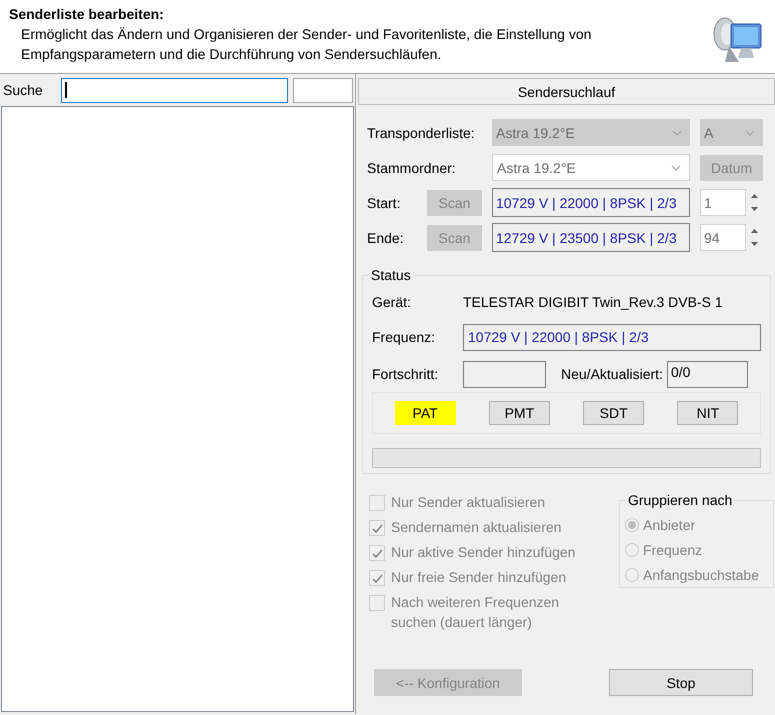  Describe the element at coordinates (593, 302) in the screenshot. I see `device-name: TELESTAR DIGIBIT Twin_Rev.3 DVB-S 1` at that location.